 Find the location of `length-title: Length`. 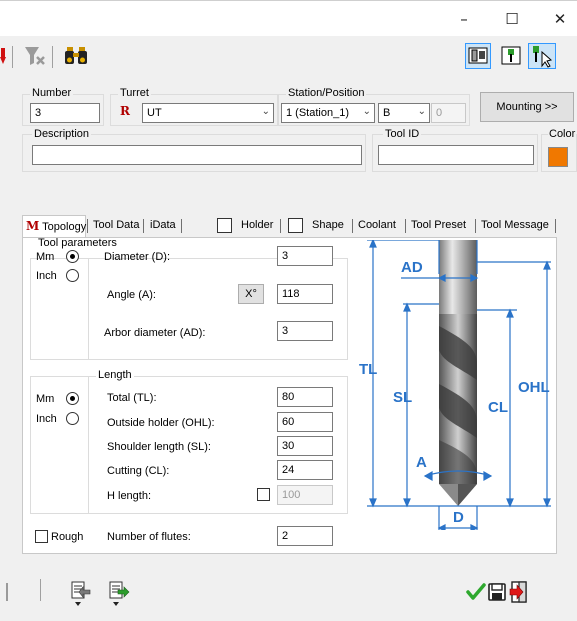

length-title: Length is located at coordinates (115, 375).